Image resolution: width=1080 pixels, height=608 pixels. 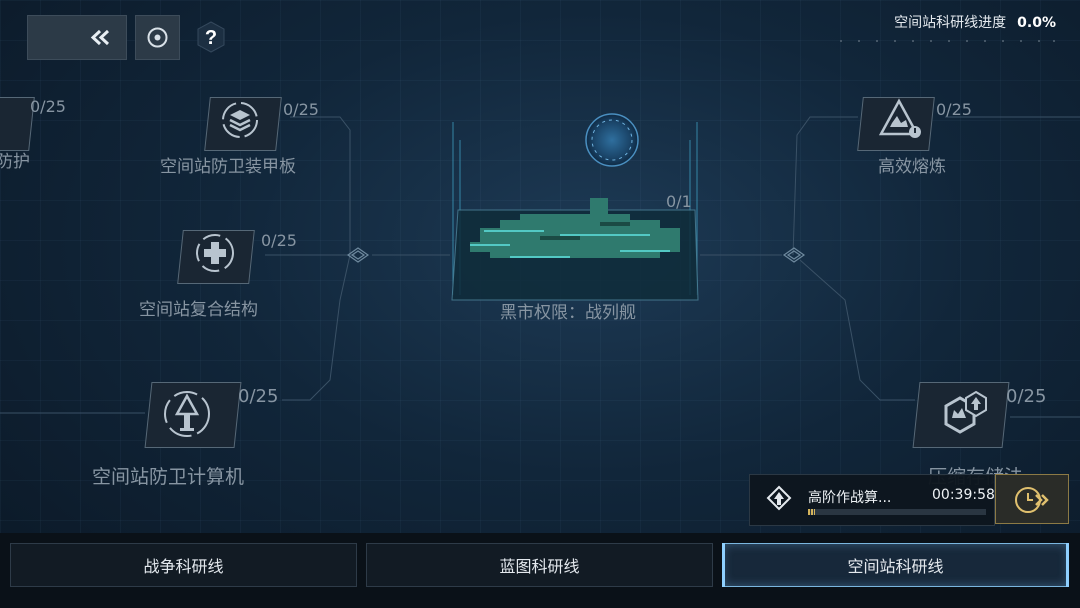 What do you see at coordinates (950, 23) in the screenshot?
I see `progress-label: 空间站科研线进度` at bounding box center [950, 23].